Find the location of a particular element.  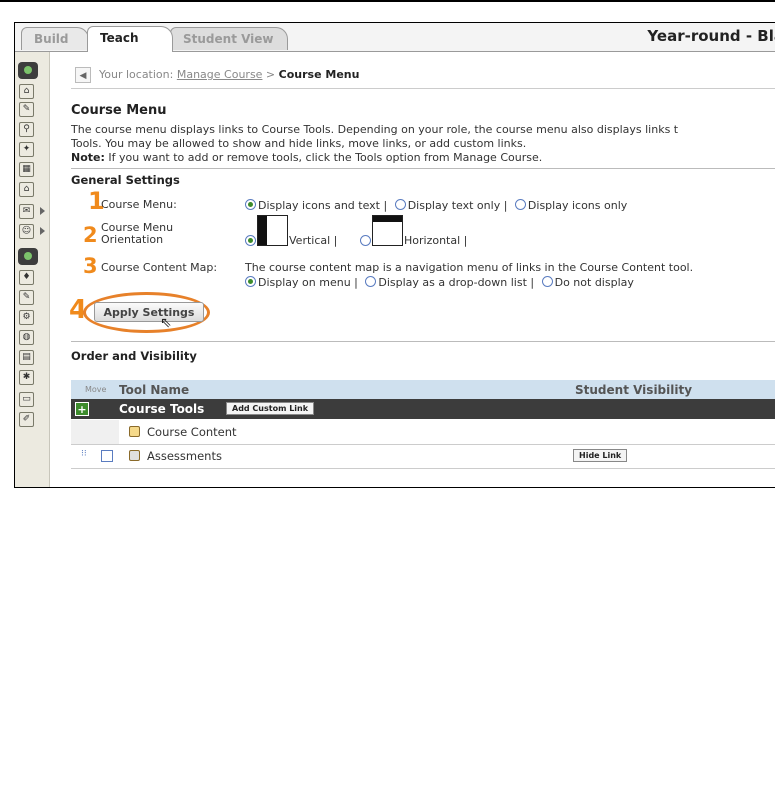

assessments-icon is located at coordinates (134, 455).